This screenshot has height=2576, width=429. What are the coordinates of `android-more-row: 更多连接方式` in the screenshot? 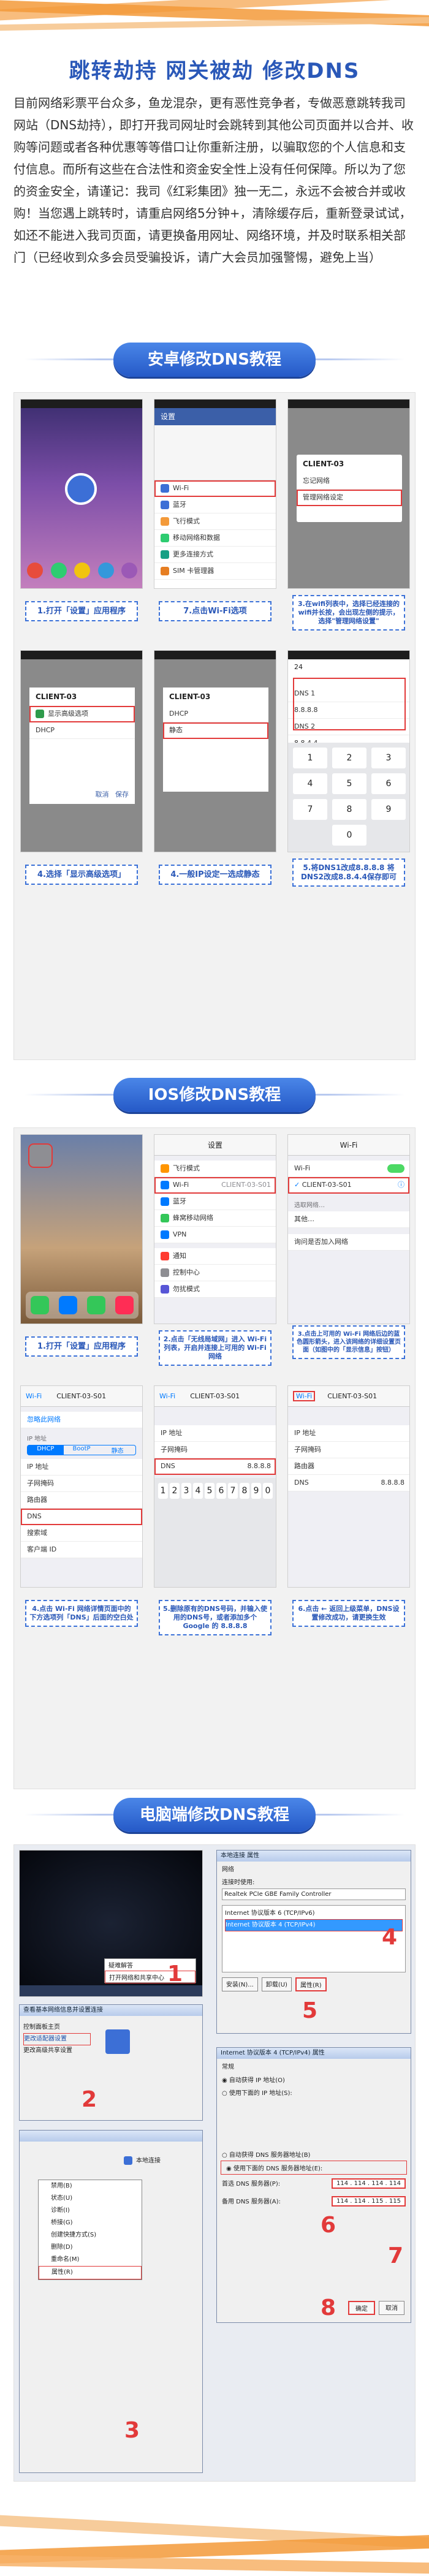 It's located at (215, 555).